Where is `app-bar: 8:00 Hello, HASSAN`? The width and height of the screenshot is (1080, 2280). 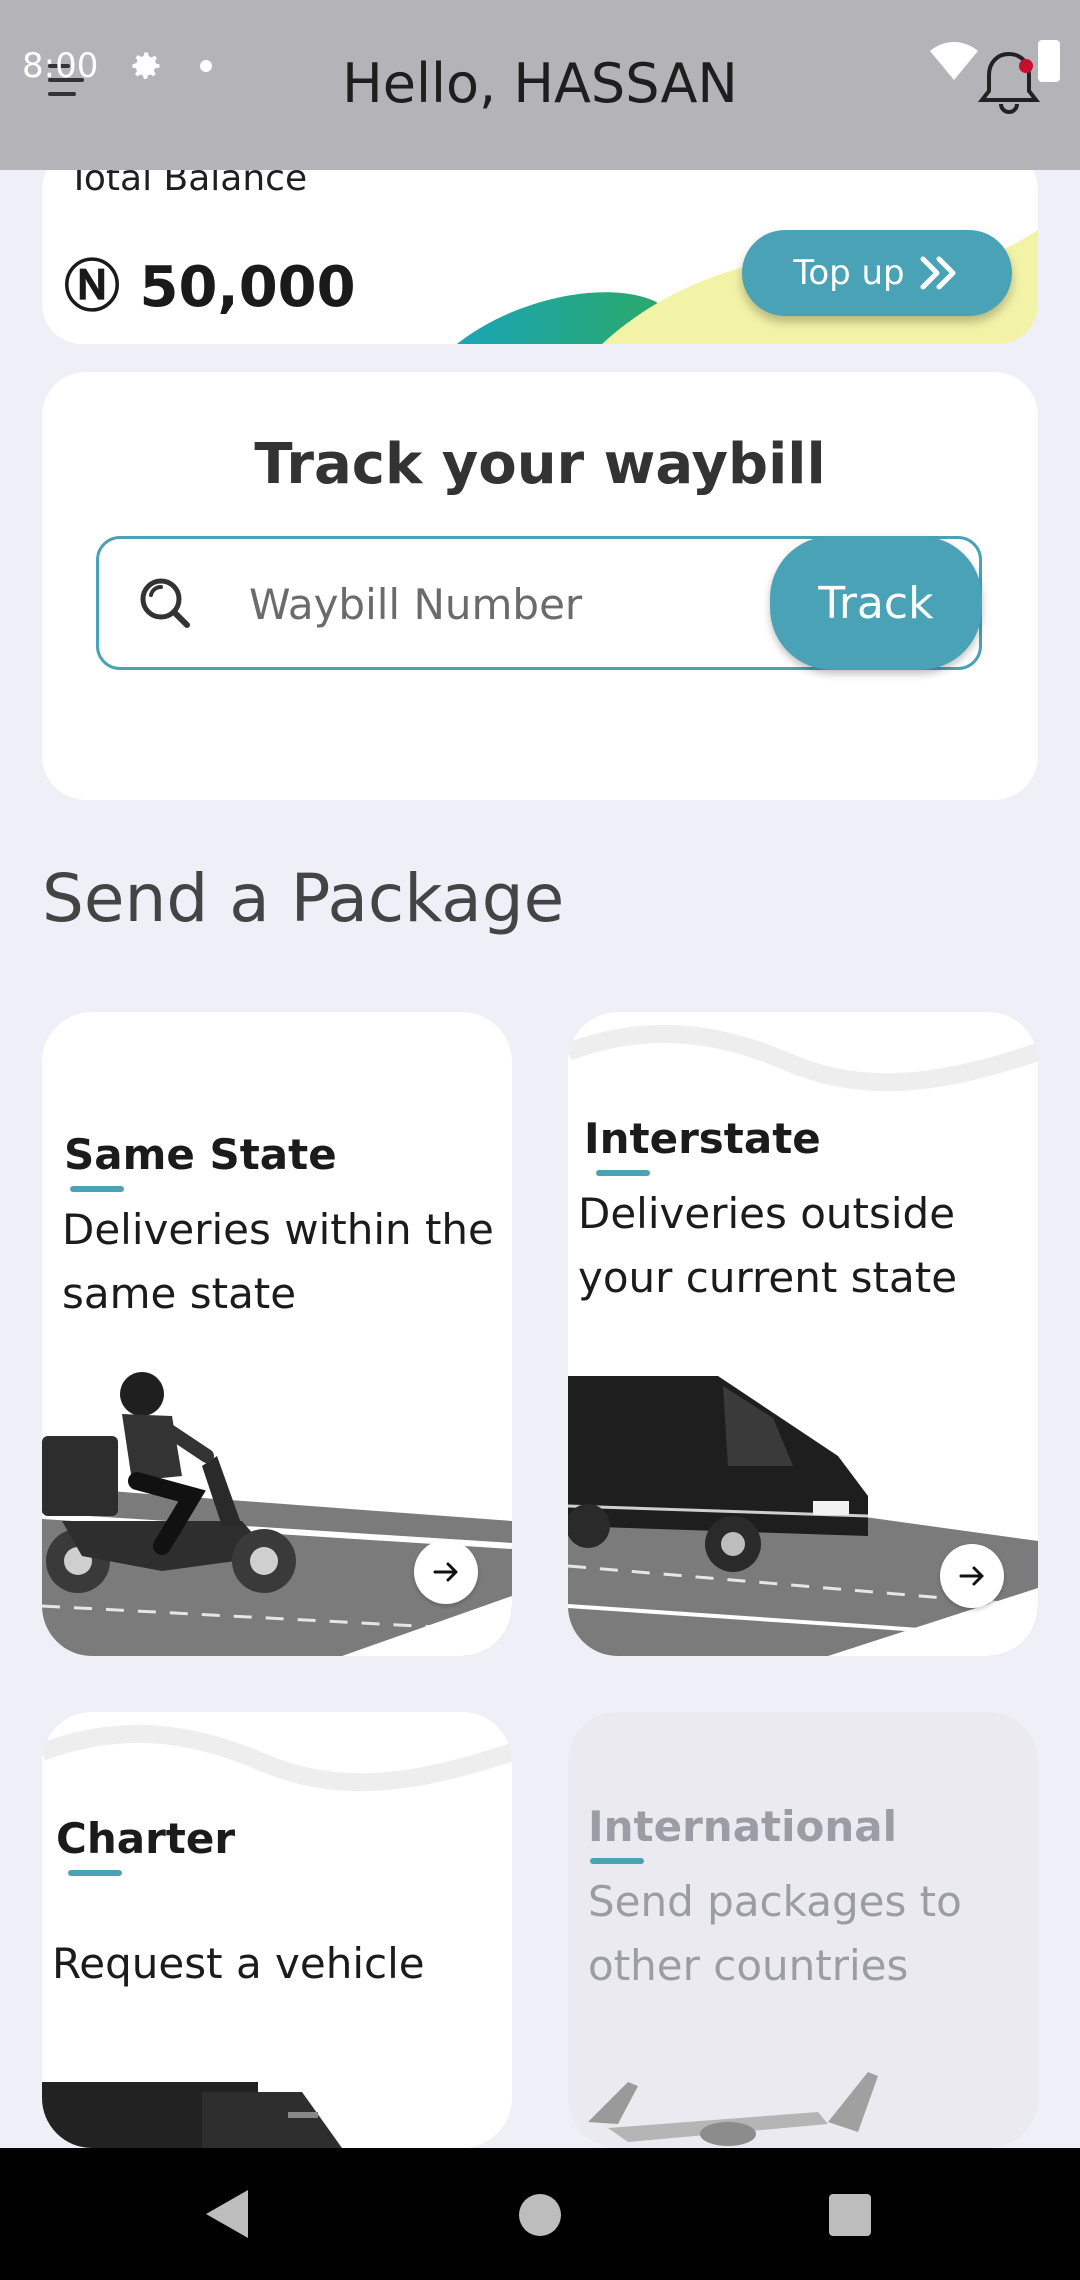
app-bar: 8:00 Hello, HASSAN is located at coordinates (540, 85).